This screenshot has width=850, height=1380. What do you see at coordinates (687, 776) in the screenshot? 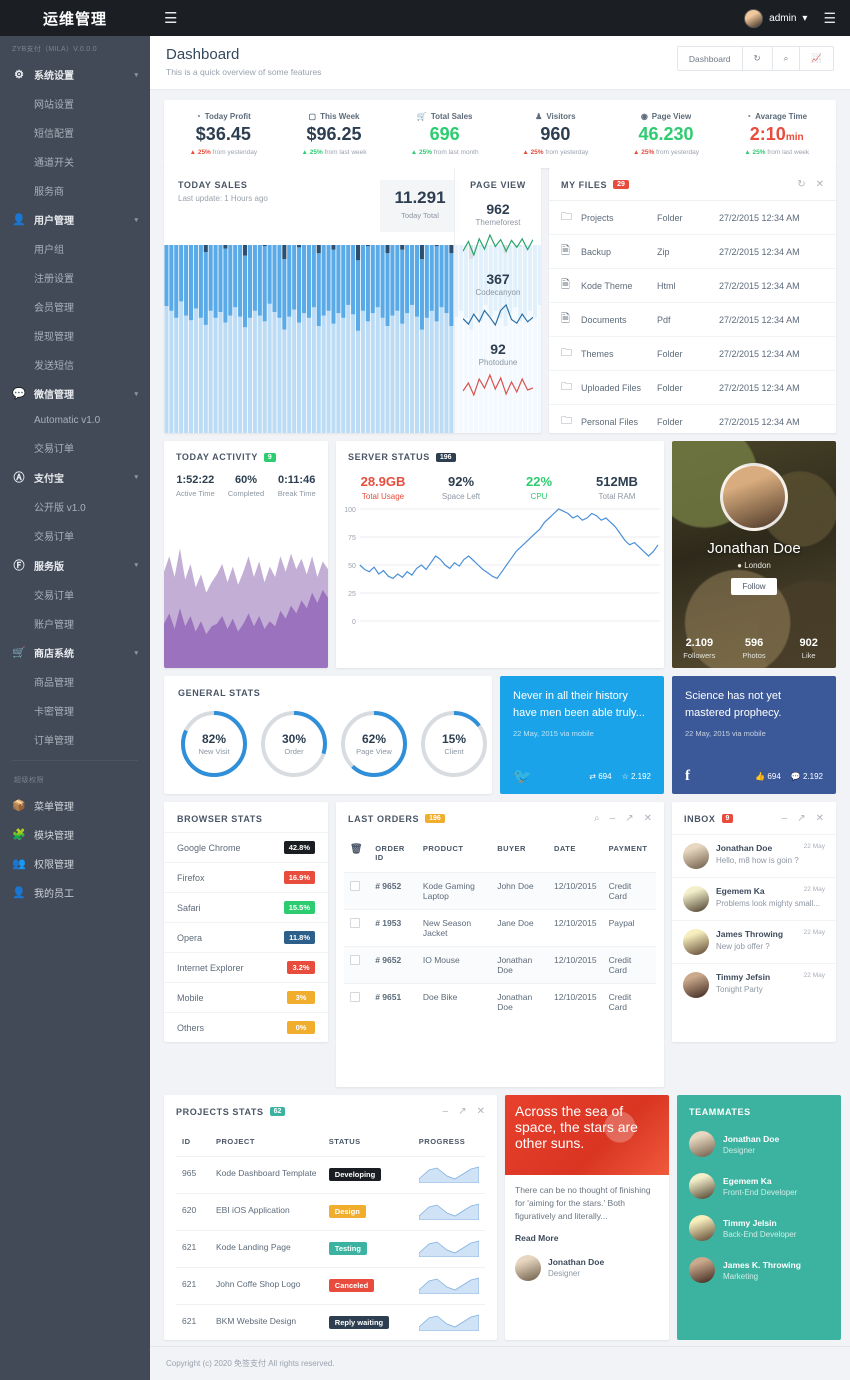
I see `facebook-icon: f` at bounding box center [687, 776].